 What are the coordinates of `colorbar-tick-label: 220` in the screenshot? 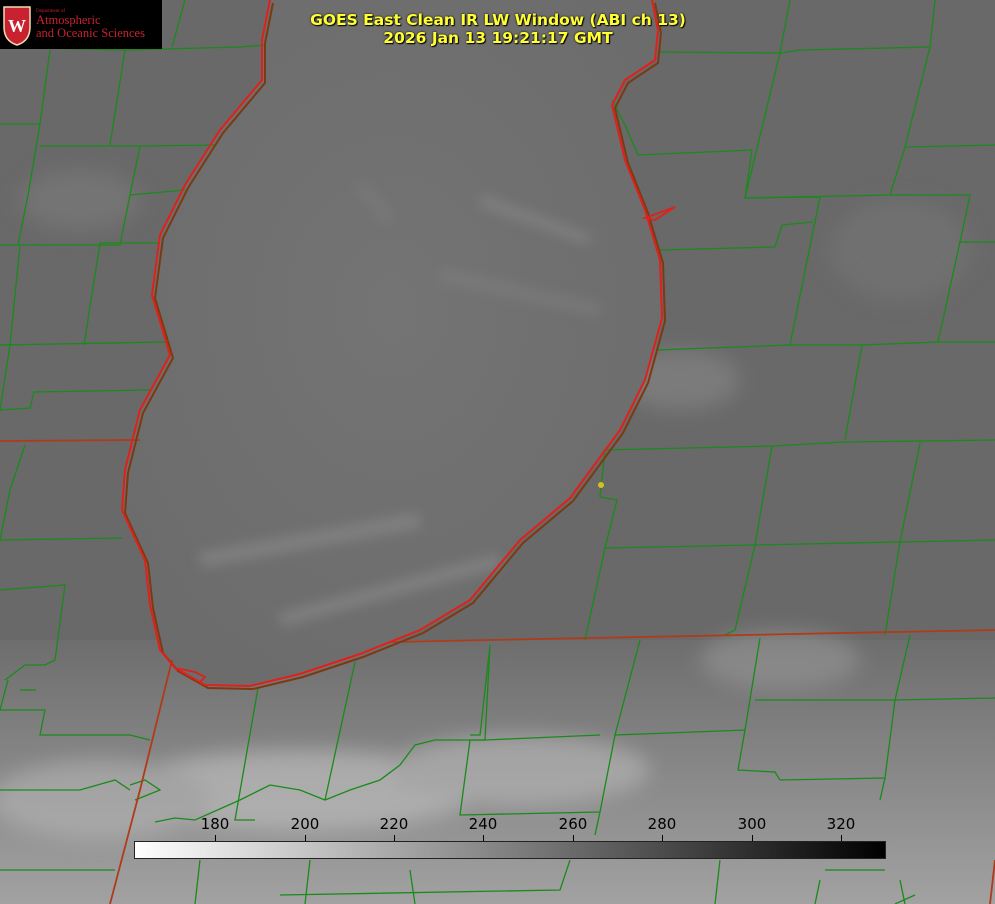 It's located at (394, 824).